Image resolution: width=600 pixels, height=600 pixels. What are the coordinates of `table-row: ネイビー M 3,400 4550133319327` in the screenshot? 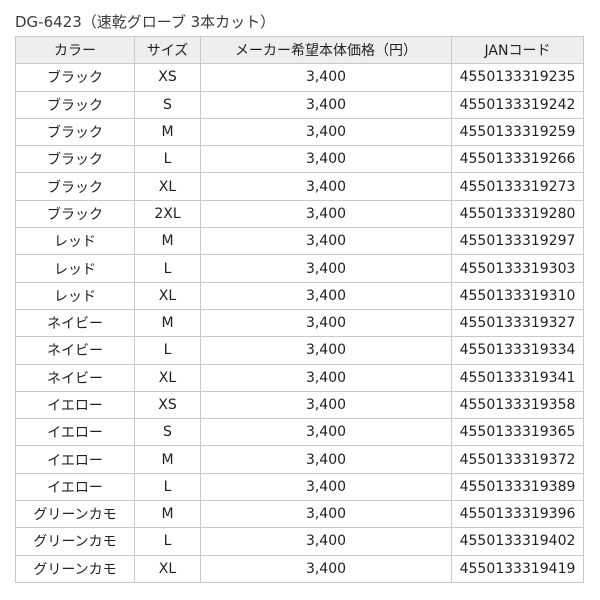 It's located at (299, 323).